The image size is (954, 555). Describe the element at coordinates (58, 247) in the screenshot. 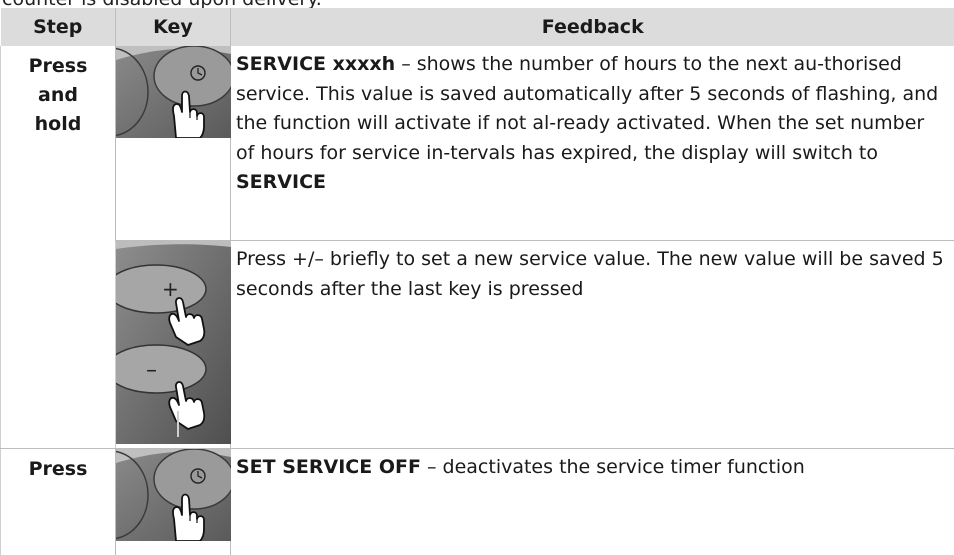

I see `step-cell: Press and hold` at that location.